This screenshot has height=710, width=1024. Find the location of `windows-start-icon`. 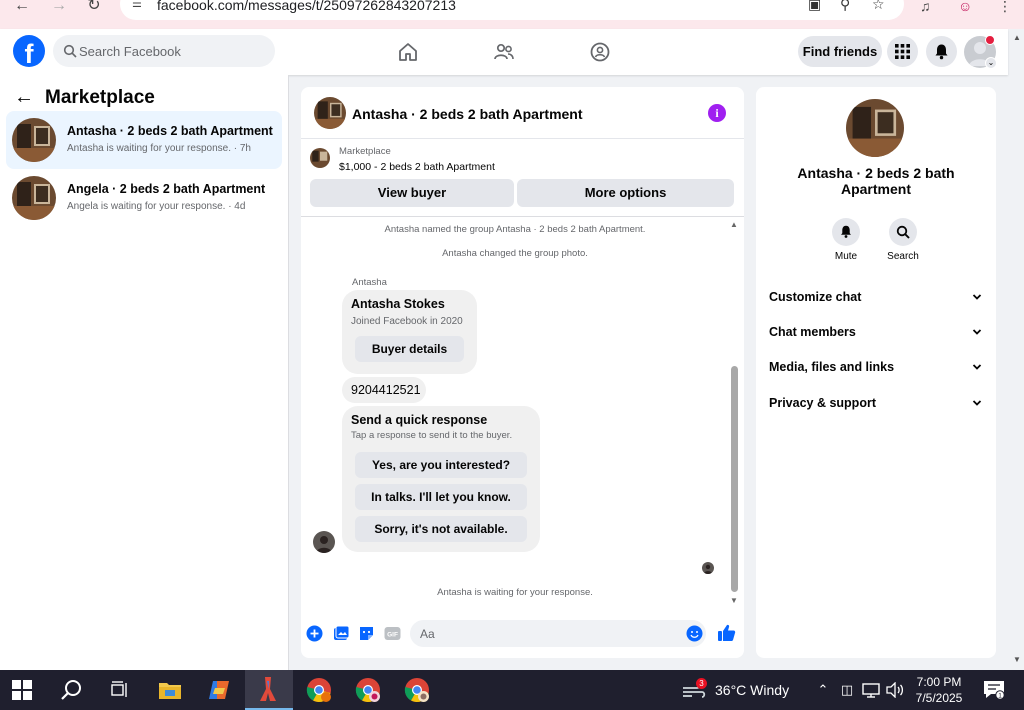

windows-start-icon is located at coordinates (22, 690).